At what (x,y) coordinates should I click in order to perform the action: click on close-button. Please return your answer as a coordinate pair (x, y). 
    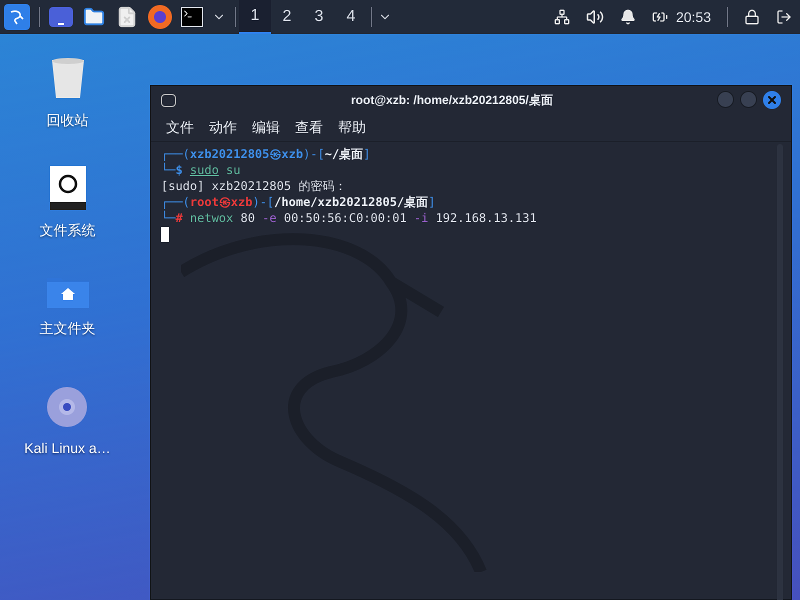
    Looking at the image, I should click on (772, 100).